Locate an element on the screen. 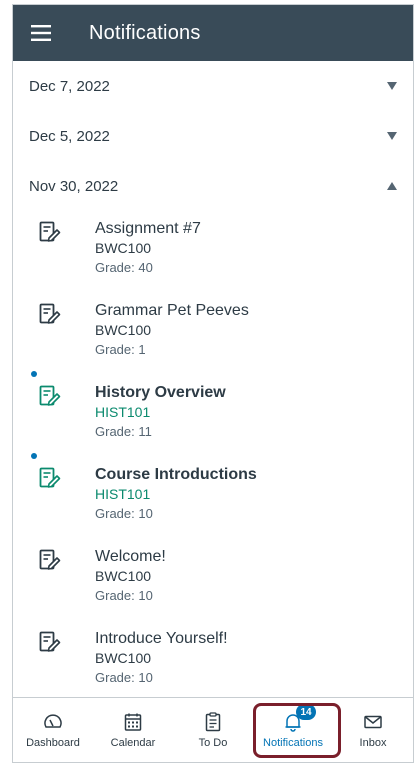  hamburger-menu-button is located at coordinates (41, 33).